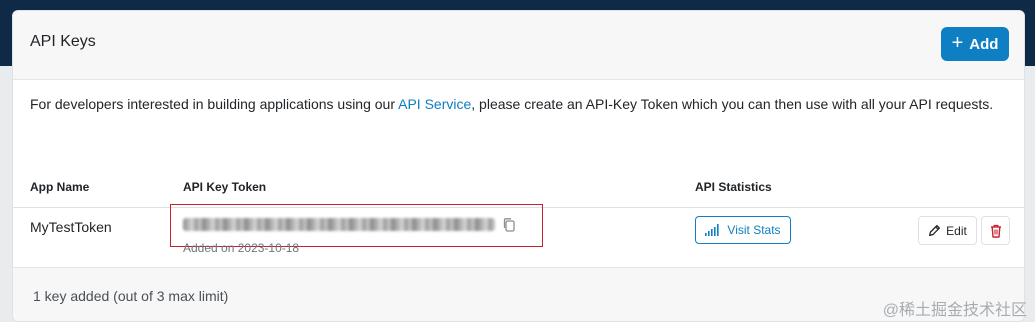  I want to click on watermark-text: @稀土掘金技术社区, so click(954, 310).